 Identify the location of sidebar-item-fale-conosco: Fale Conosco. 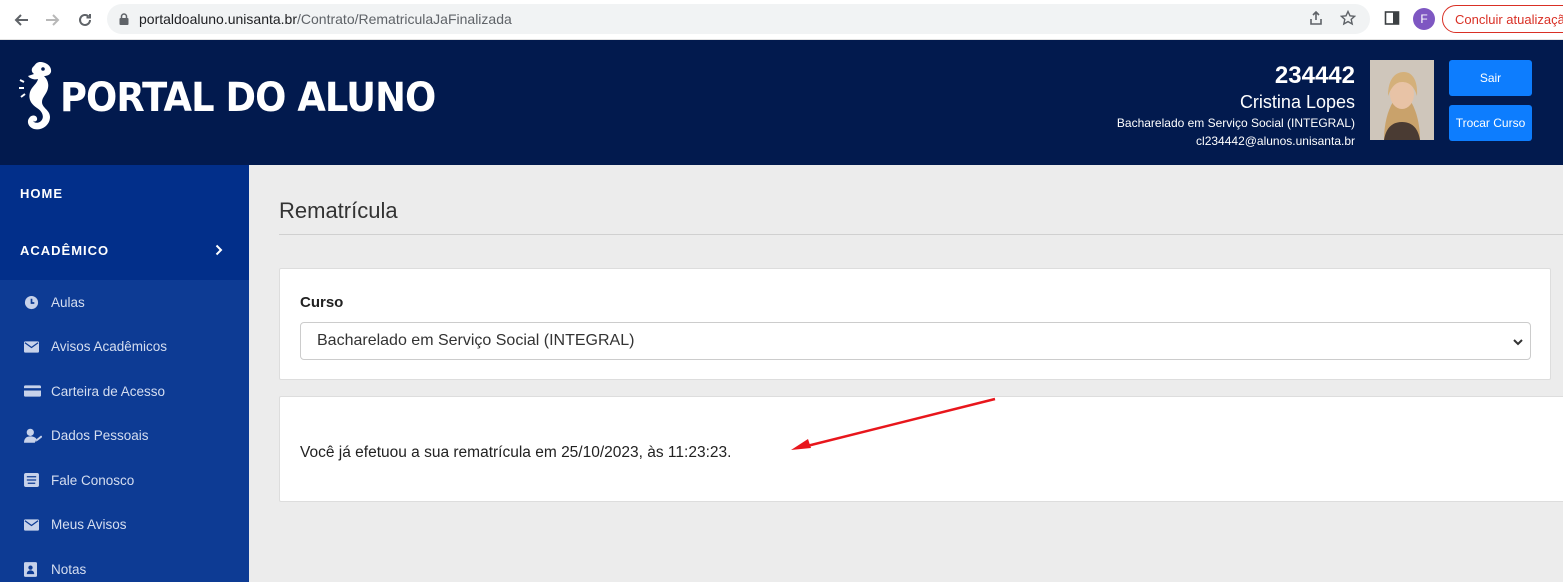
(124, 480).